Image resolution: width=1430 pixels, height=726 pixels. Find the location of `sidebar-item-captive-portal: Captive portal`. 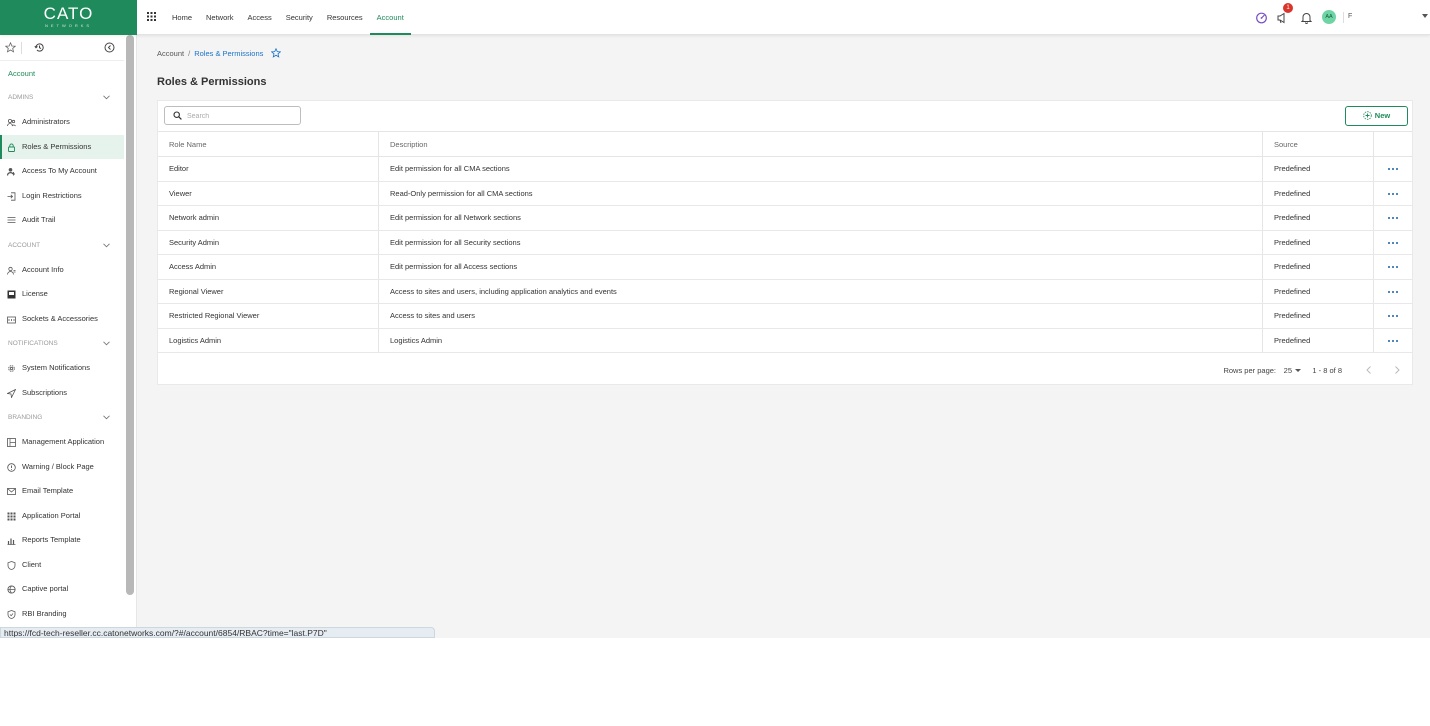

sidebar-item-captive-portal: Captive portal is located at coordinates (62, 589).